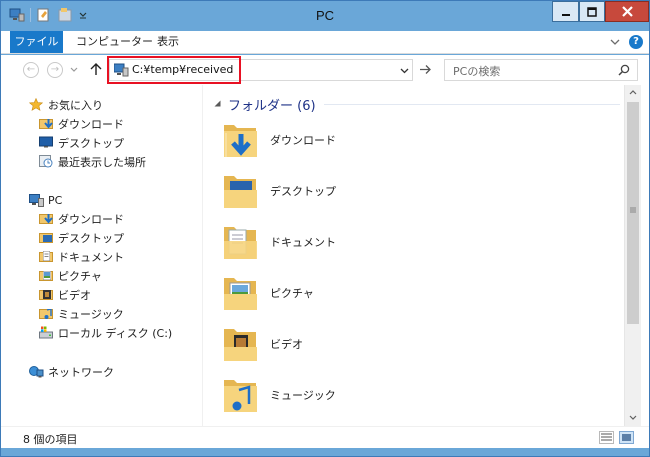 The height and width of the screenshot is (457, 650). Describe the element at coordinates (633, 210) in the screenshot. I see `grip-icon` at that location.